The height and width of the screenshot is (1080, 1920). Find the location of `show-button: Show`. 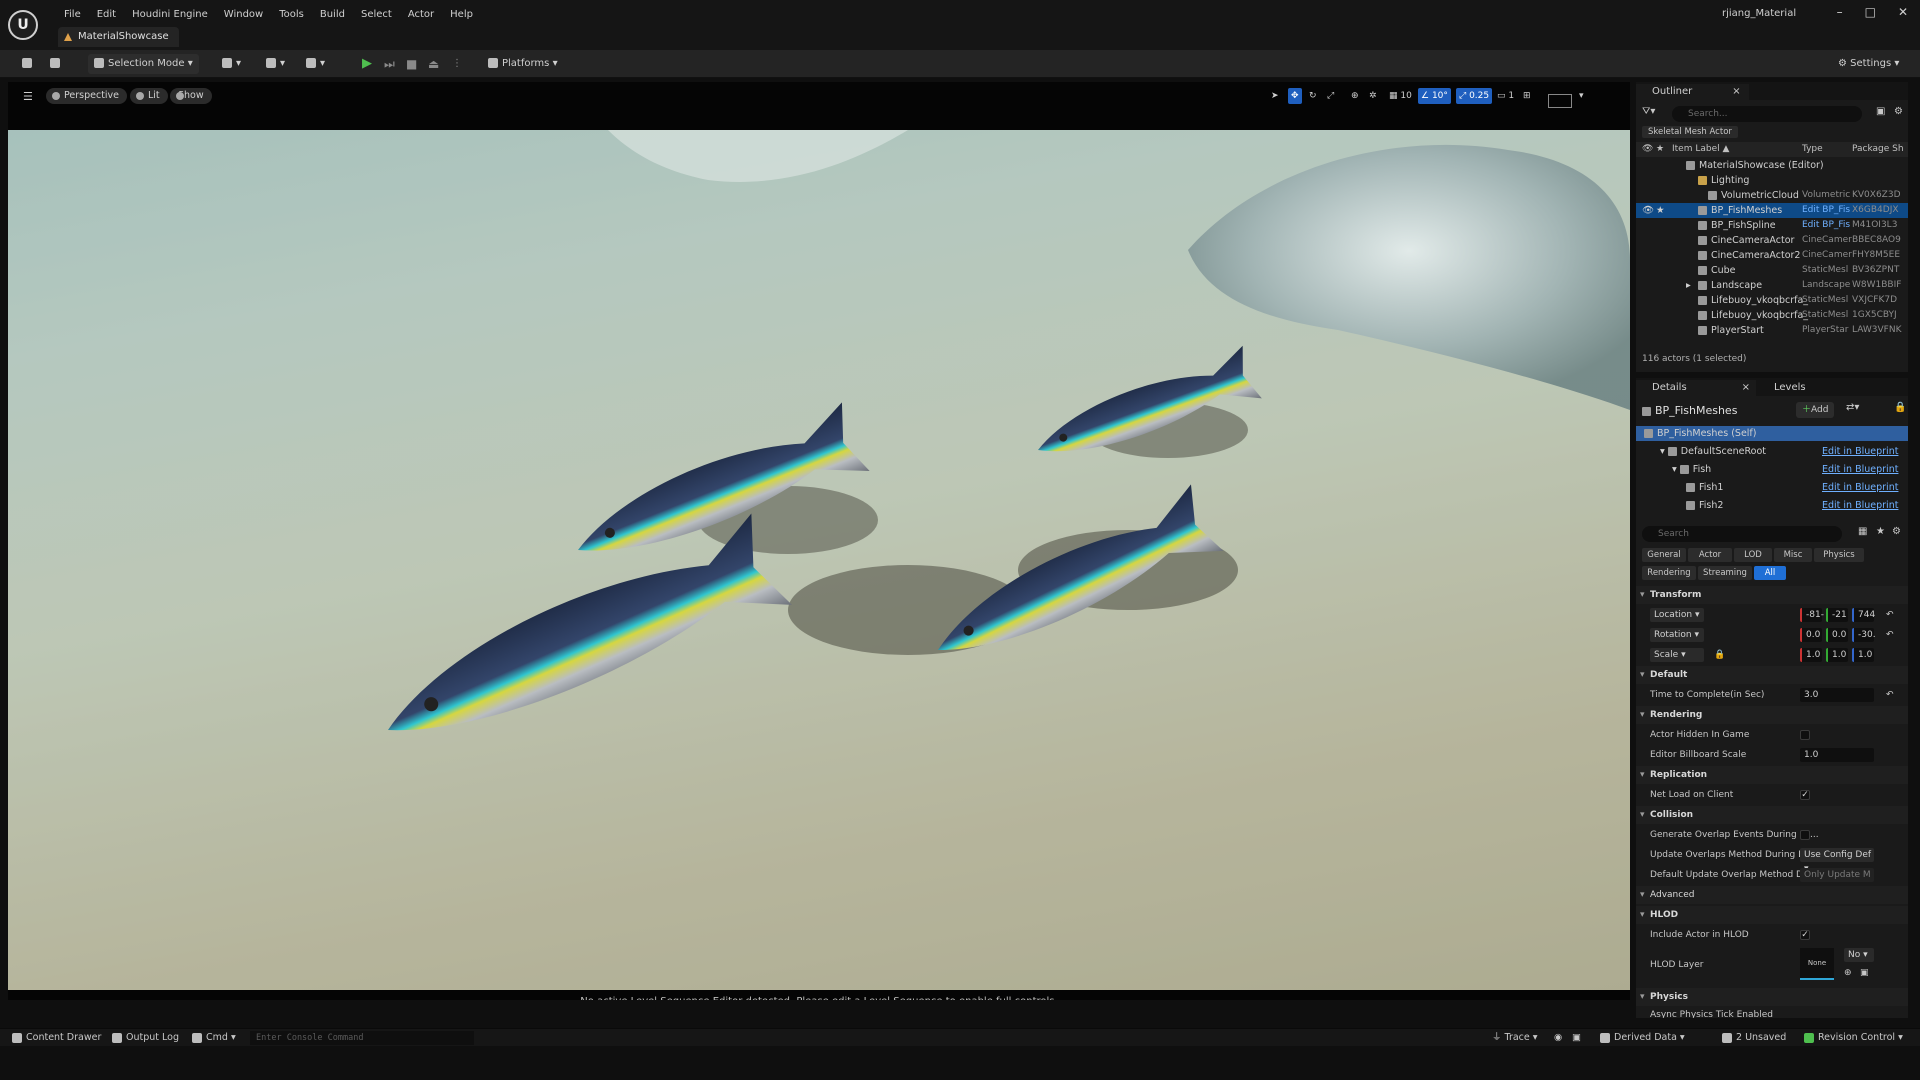

show-button: Show is located at coordinates (191, 96).